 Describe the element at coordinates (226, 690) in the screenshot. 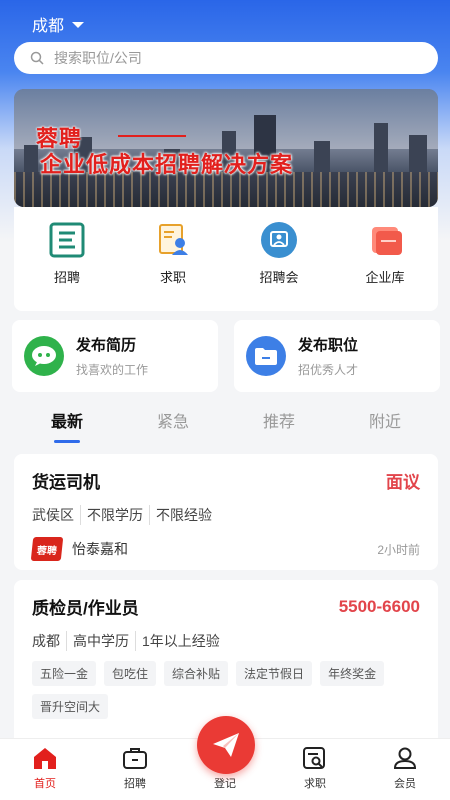

I see `benefit-tags: 五险一金 包吃住 综合补贴 法定节假日 年终奖金 晋升空间大` at that location.